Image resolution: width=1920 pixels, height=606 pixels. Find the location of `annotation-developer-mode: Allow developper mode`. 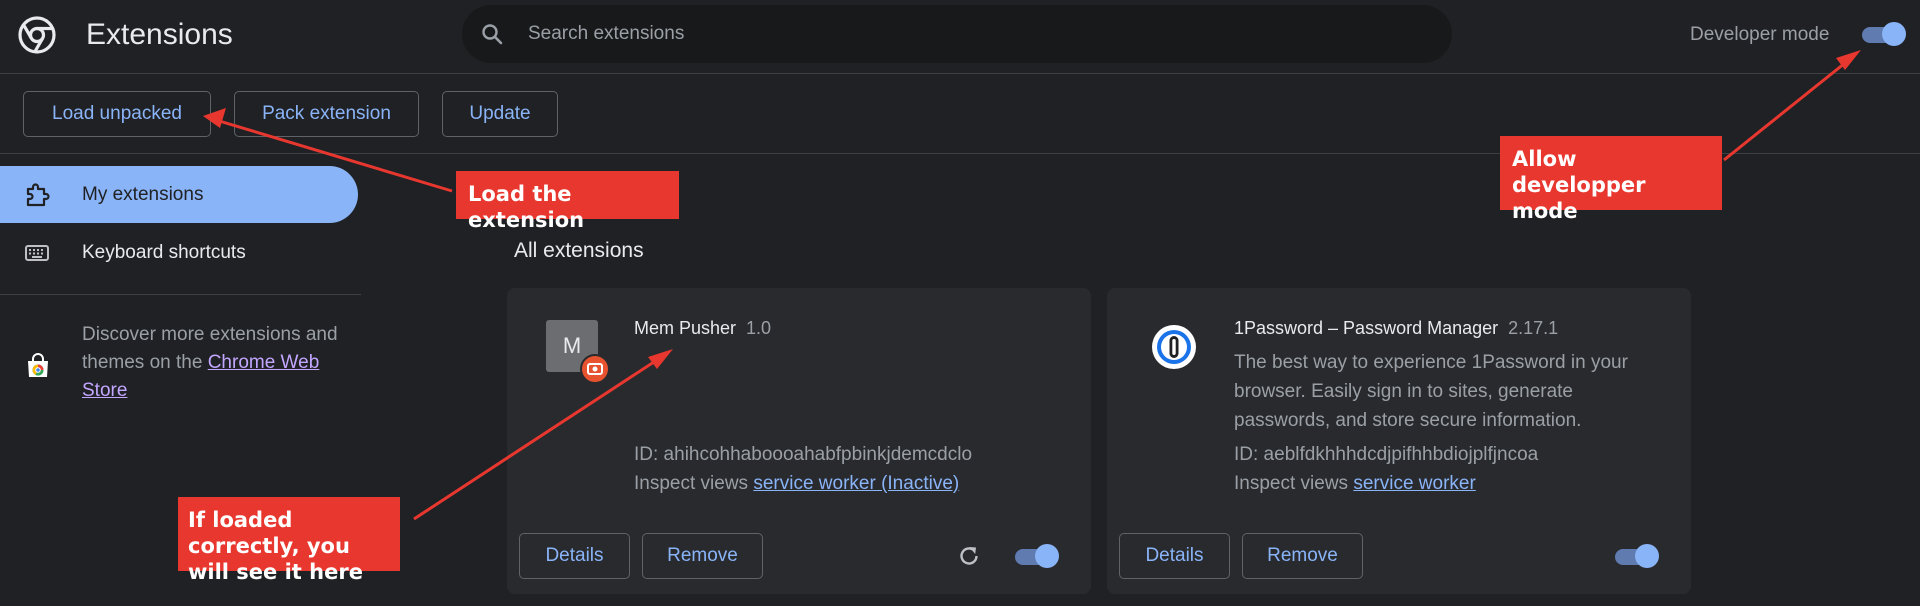

annotation-developer-mode: Allow developper mode is located at coordinates (1611, 179).